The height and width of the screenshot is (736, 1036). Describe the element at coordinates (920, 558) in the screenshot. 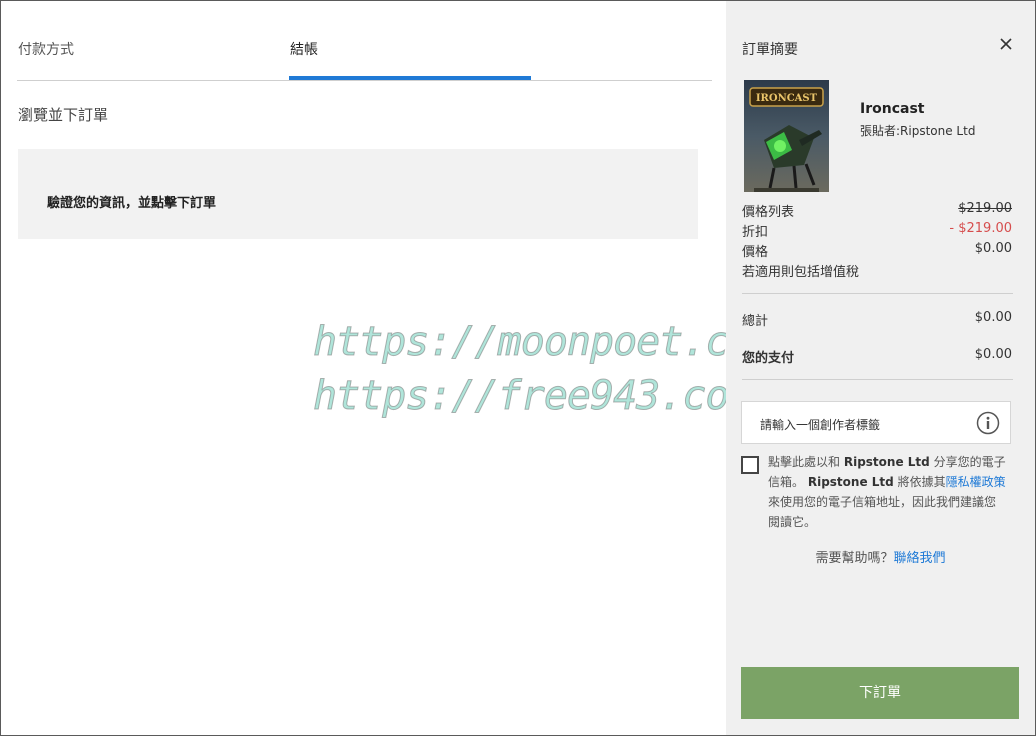

I see `contact-us-link: 聯絡我們` at that location.